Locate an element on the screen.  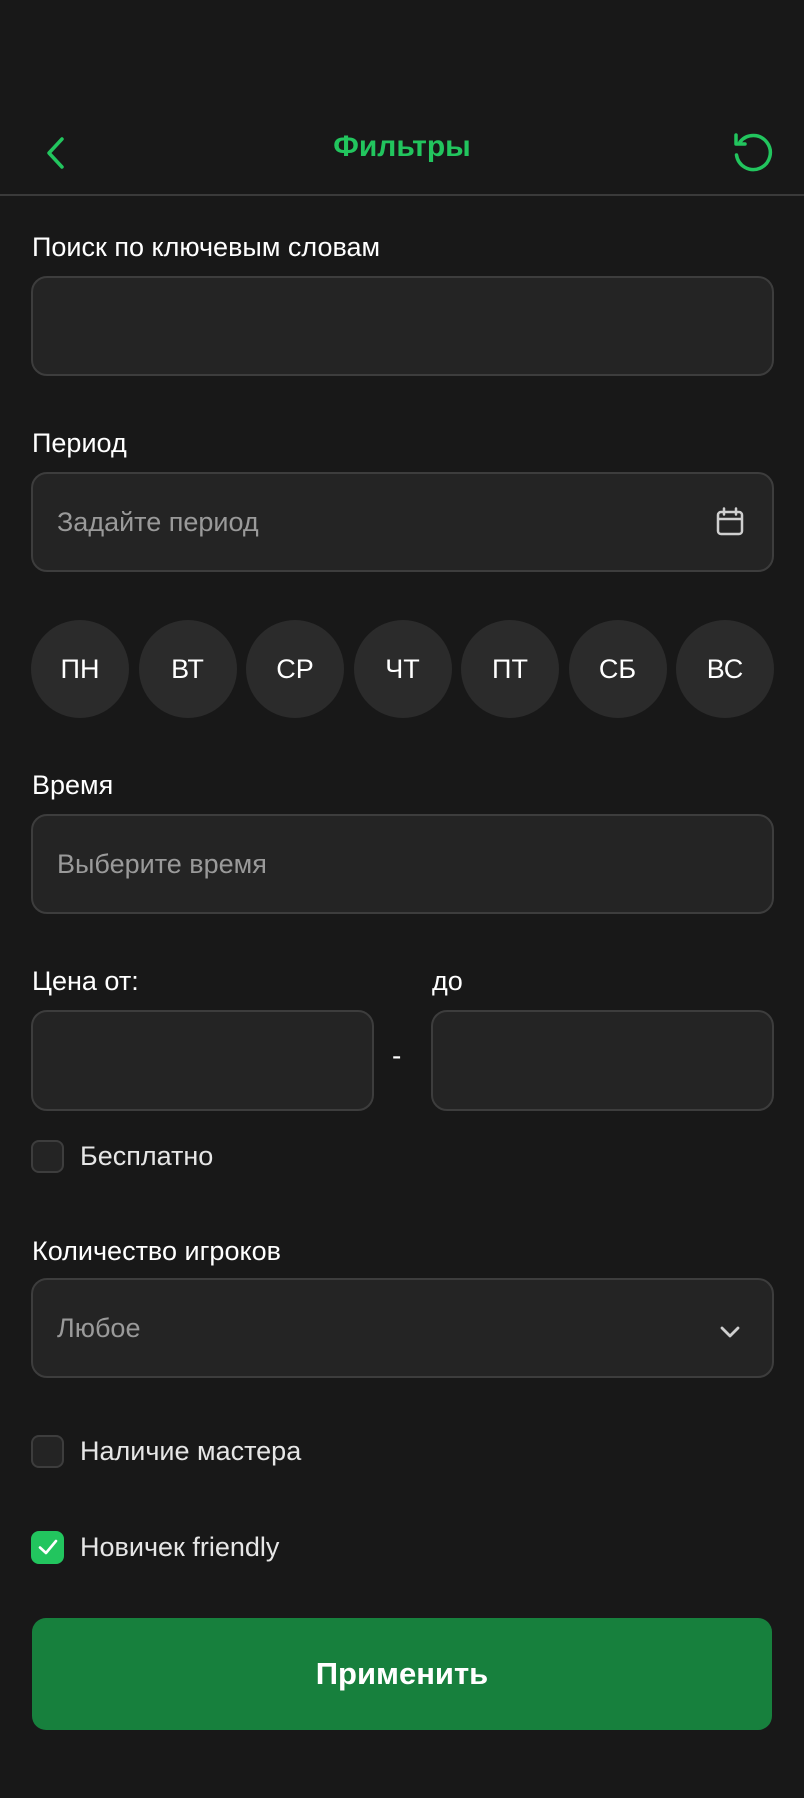
newbie-checkbox-row: Новичек friendly is located at coordinates (155, 1547).